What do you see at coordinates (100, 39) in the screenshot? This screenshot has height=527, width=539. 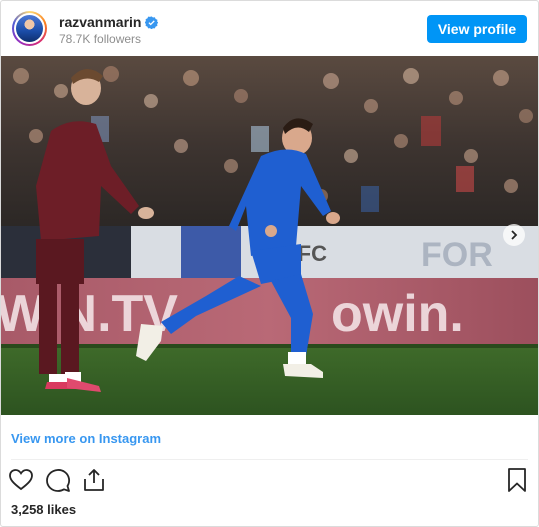 I see `followers-count: 78.7K followers` at bounding box center [100, 39].